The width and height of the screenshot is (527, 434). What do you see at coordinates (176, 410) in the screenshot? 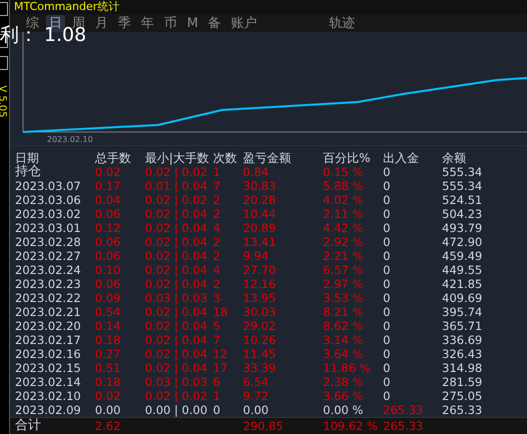
I see `table-cell-text: 0.00 | 0.00` at bounding box center [176, 410].